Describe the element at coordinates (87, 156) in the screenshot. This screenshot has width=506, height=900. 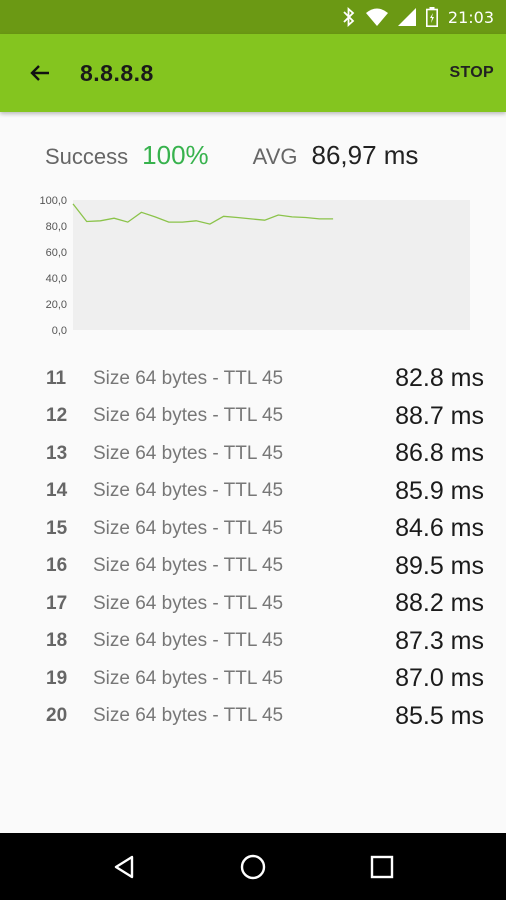
I see `success-label: Success` at that location.